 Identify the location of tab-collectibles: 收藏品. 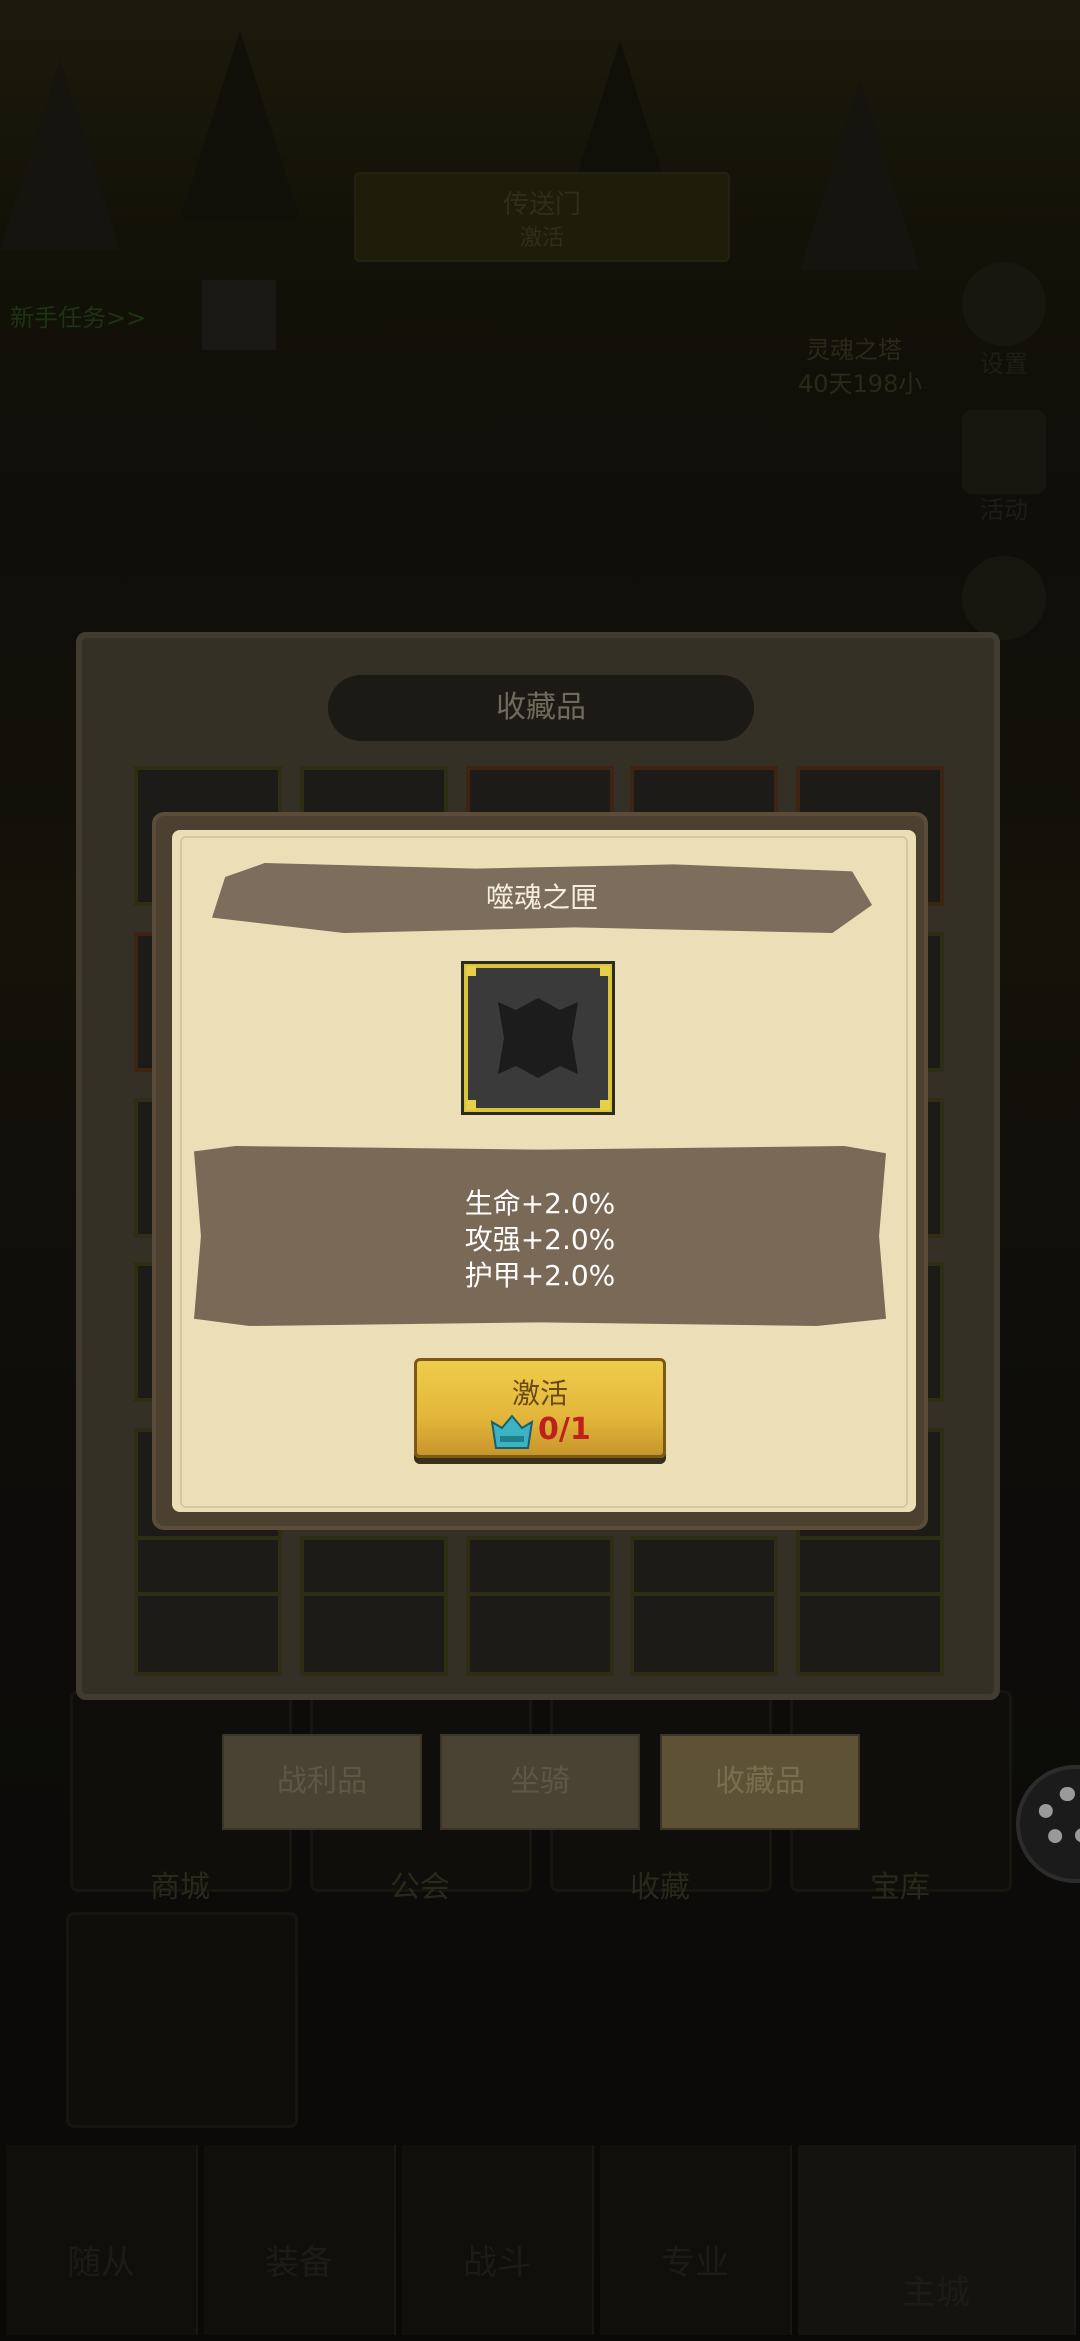
(760, 1782).